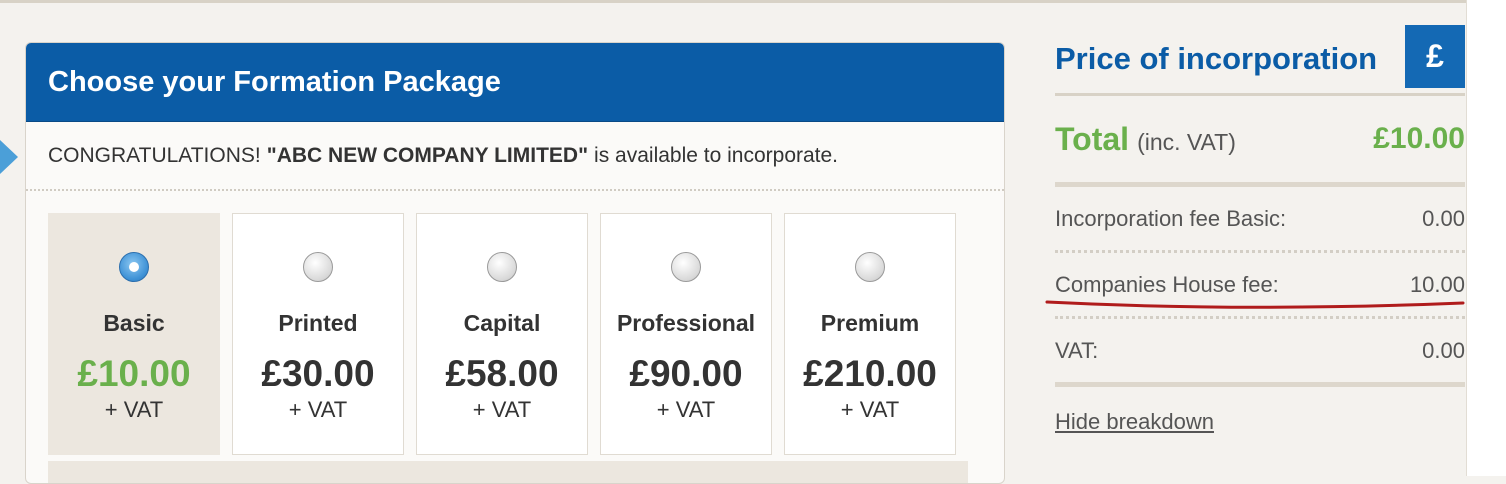  I want to click on fee-label: VAT:, so click(1077, 350).